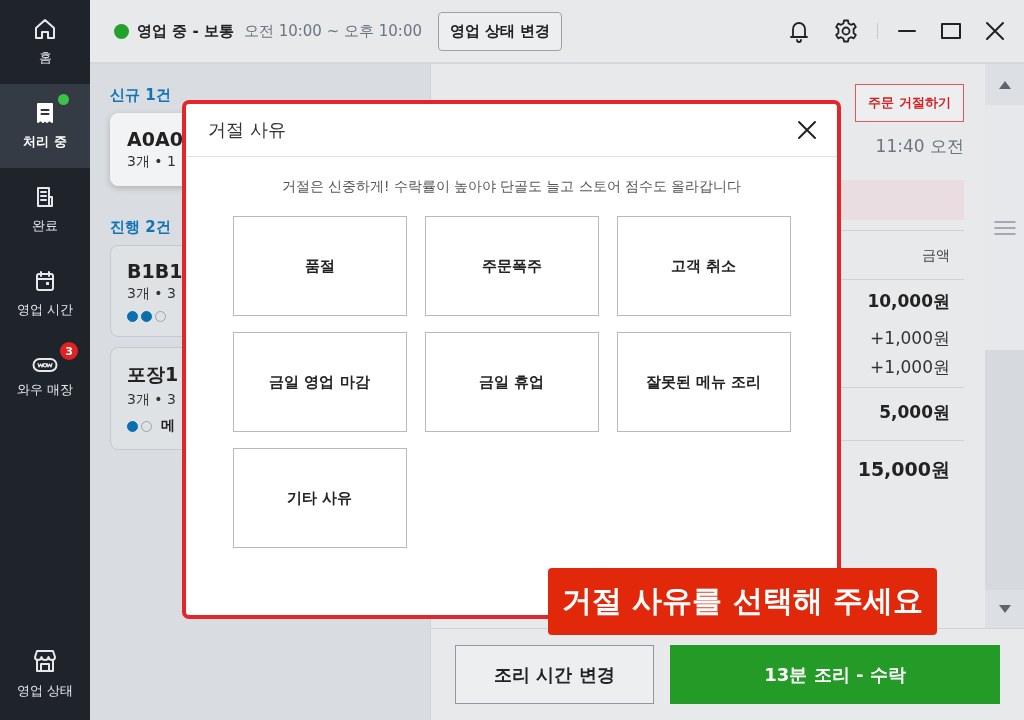 This screenshot has width=1024, height=720. What do you see at coordinates (185, 31) in the screenshot?
I see `store-status: 영업 중 - 보통` at bounding box center [185, 31].